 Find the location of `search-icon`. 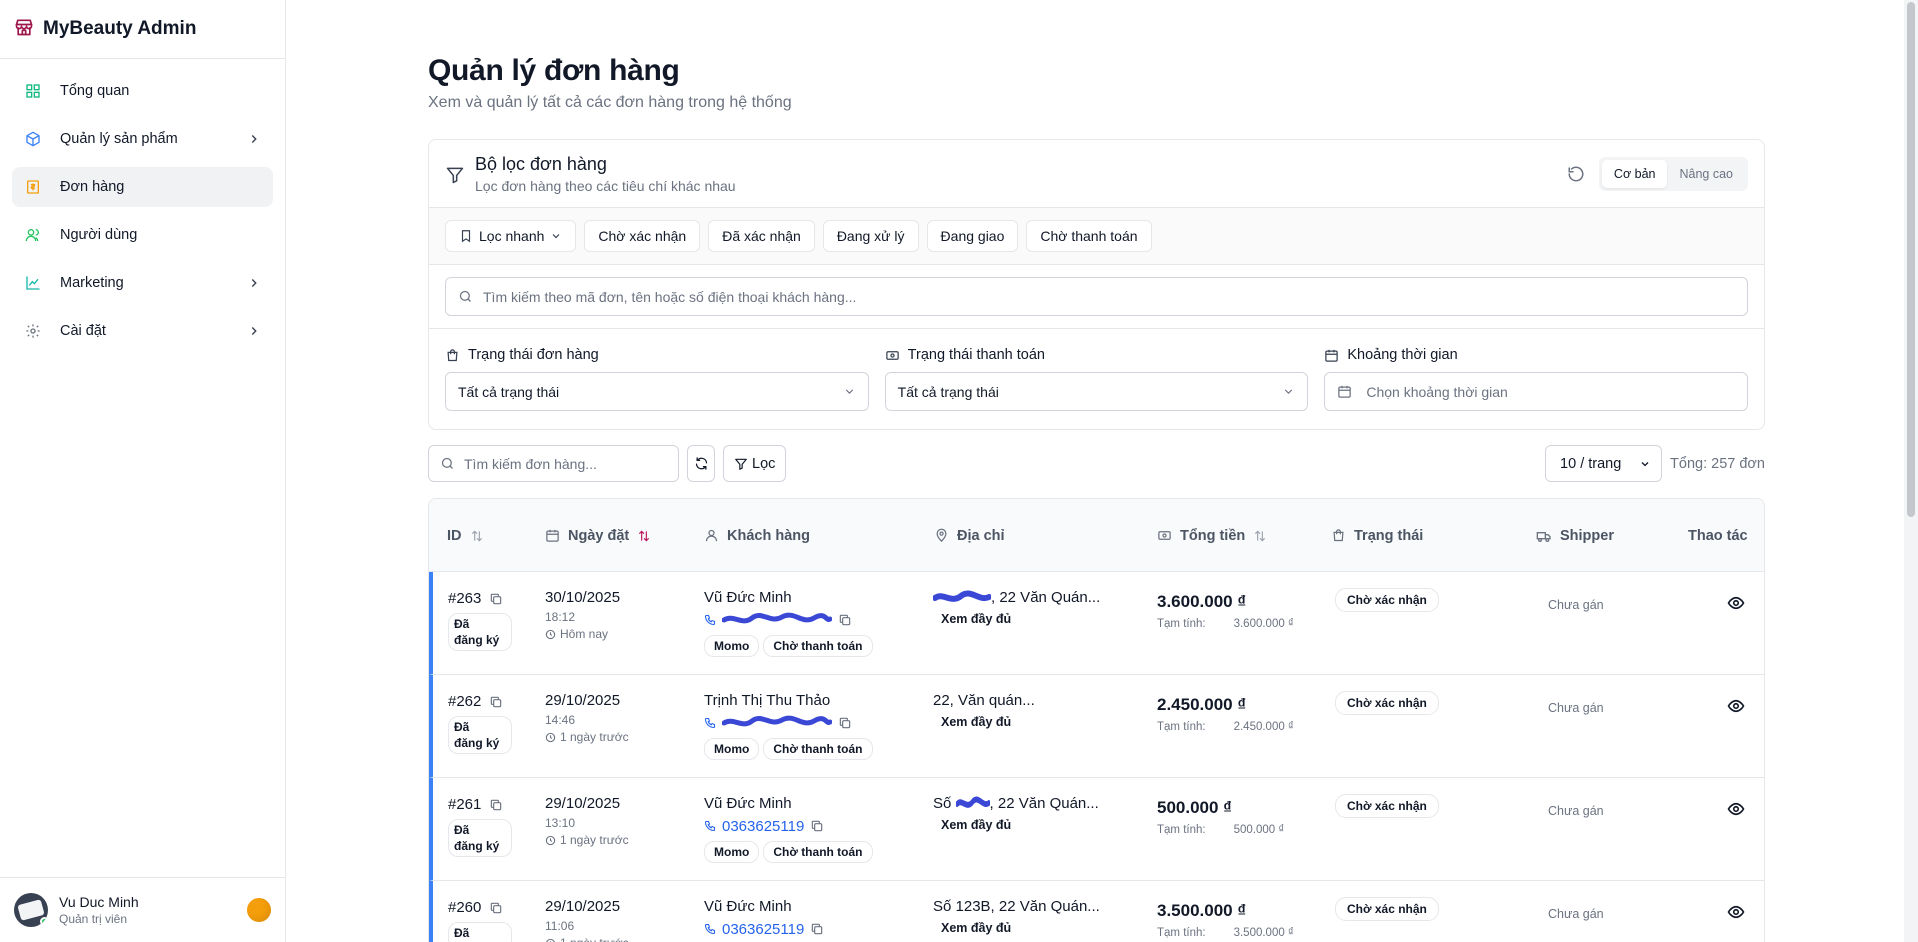

search-icon is located at coordinates (465, 296).